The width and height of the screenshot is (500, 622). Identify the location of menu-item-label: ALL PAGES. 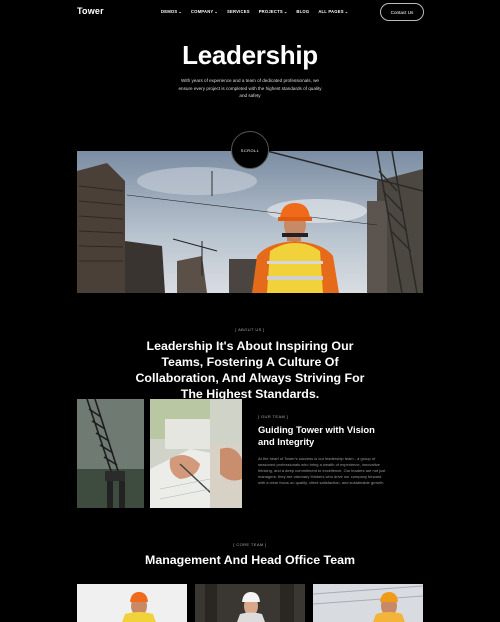
(331, 11).